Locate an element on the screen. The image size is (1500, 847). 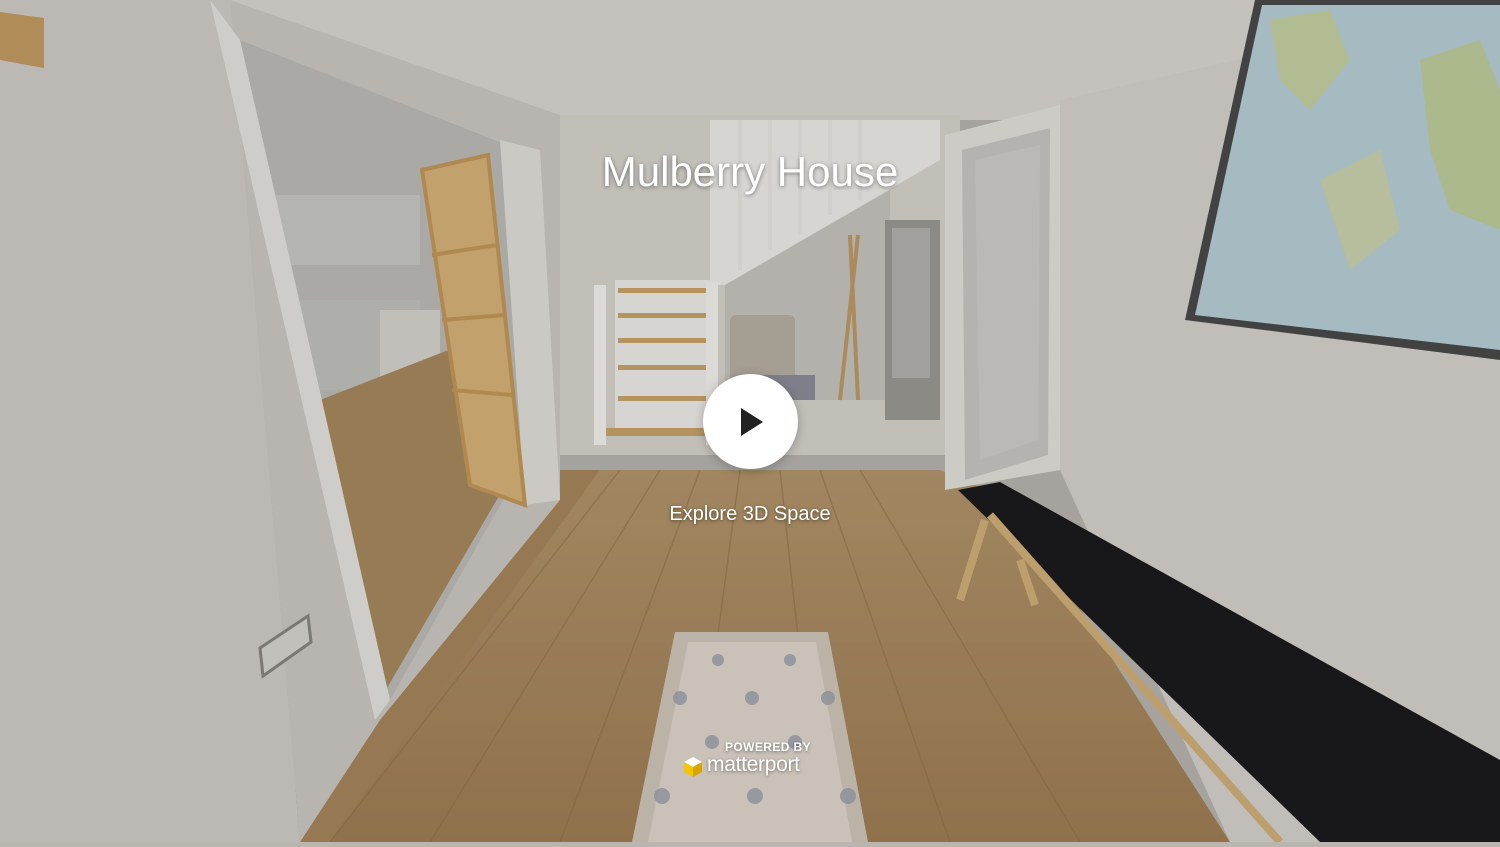
play-button is located at coordinates (750, 421).